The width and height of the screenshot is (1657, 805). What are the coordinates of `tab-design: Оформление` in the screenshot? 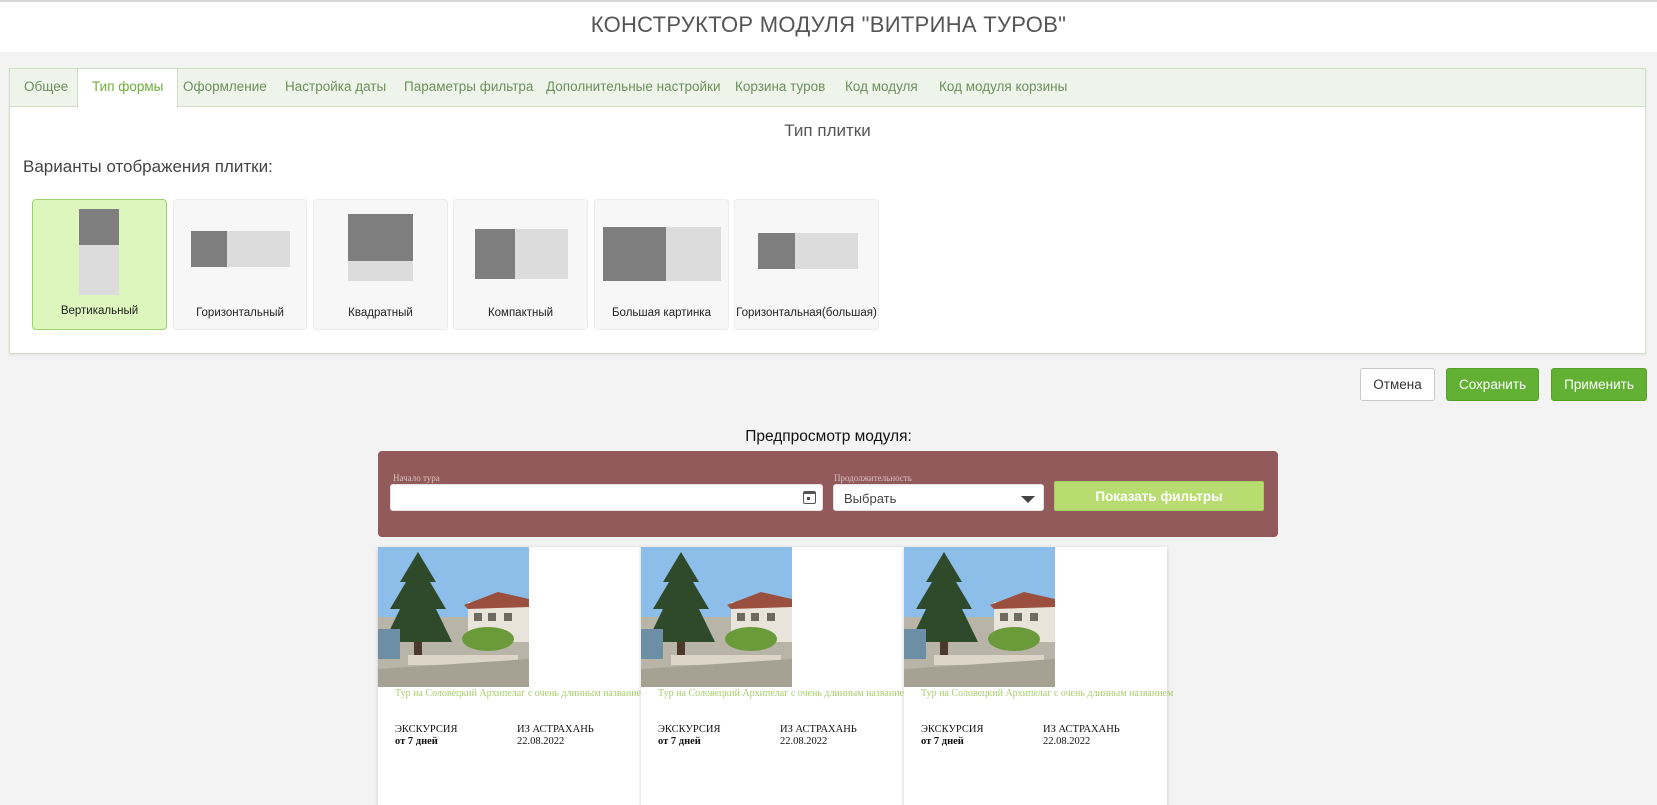 It's located at (225, 88).